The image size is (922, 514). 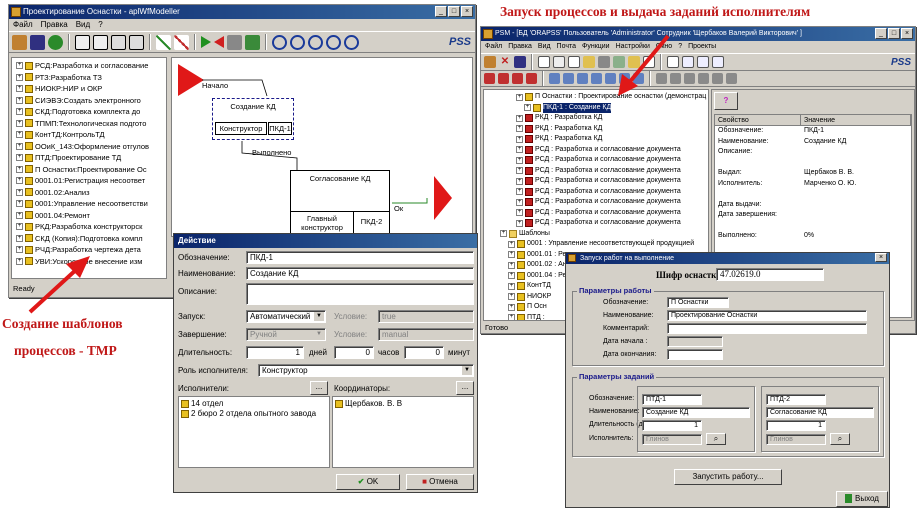 What do you see at coordinates (219, 42) in the screenshot?
I see `back-icon` at bounding box center [219, 42].